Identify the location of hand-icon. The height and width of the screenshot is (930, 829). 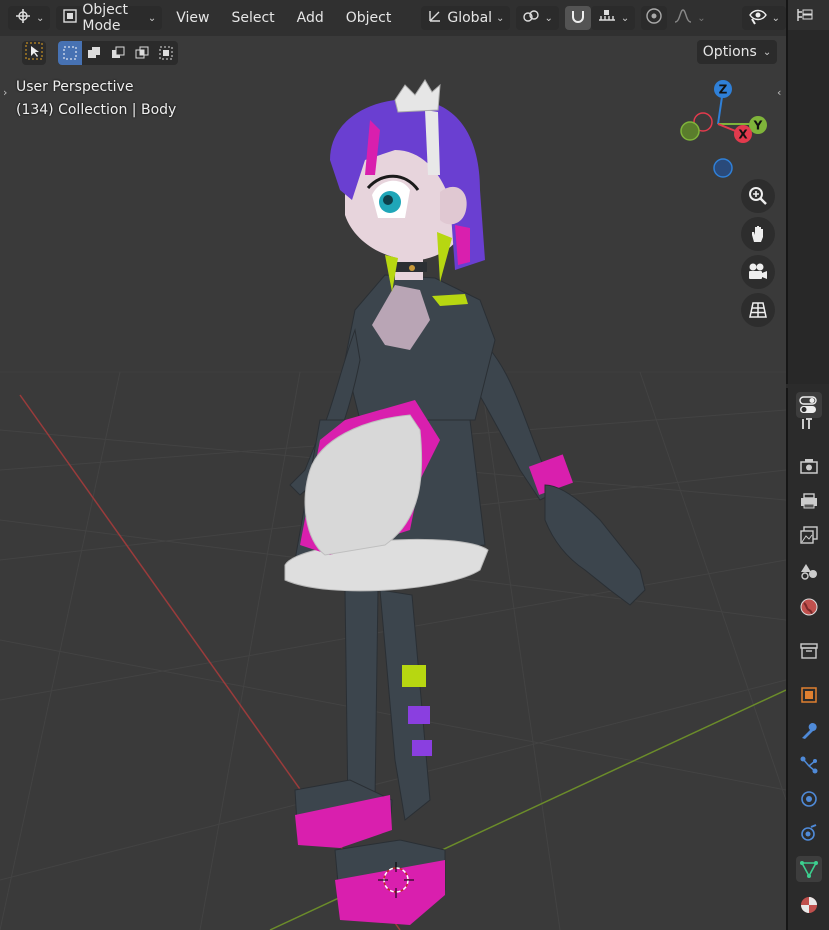
(757, 234).